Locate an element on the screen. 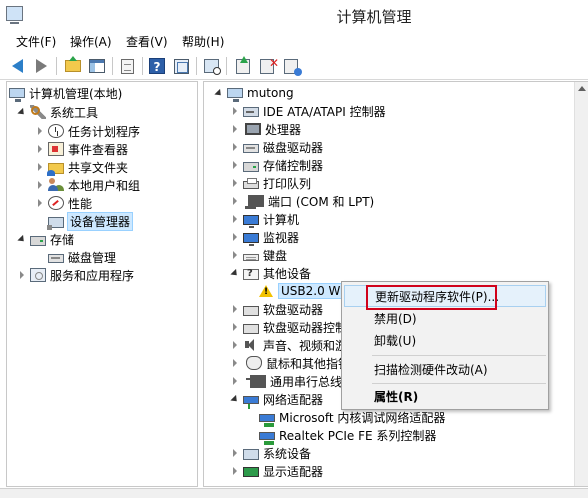 This screenshot has height=498, width=588. export-list-button is located at coordinates (127, 66).